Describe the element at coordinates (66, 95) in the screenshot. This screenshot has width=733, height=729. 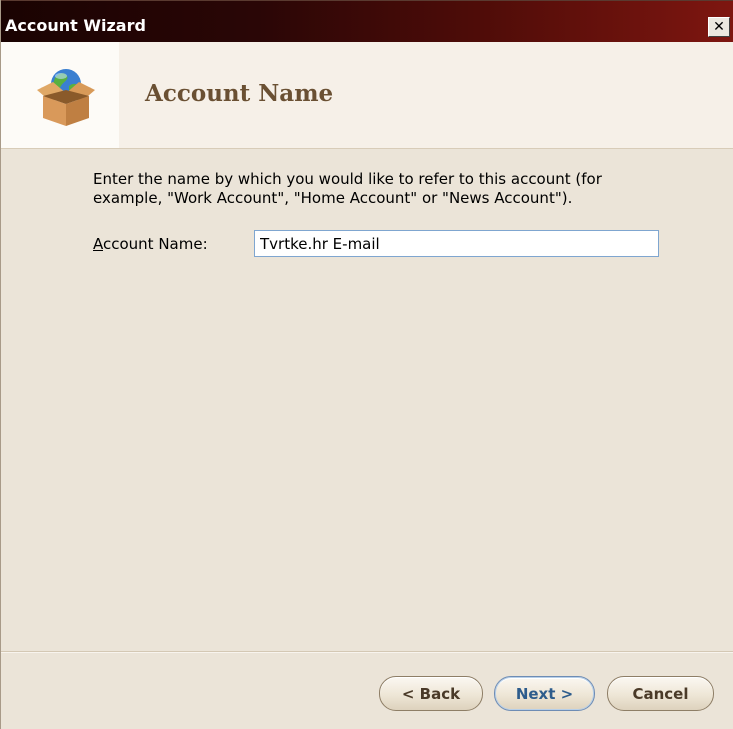
I see `globe-in-box-icon` at that location.